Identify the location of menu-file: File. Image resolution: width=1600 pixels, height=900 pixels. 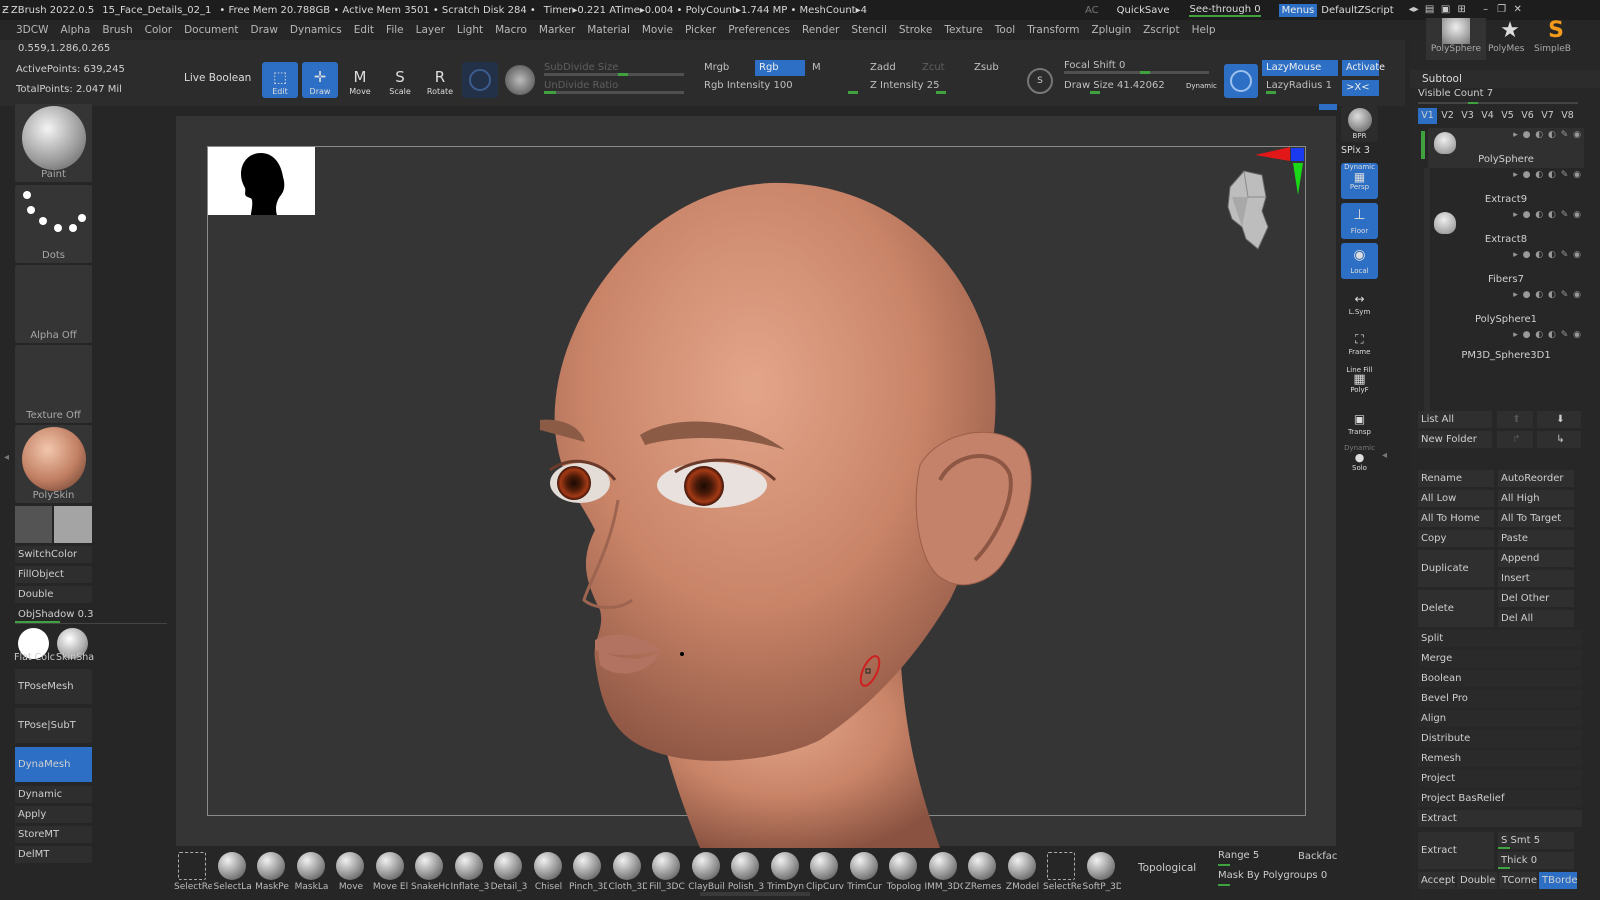
(395, 30).